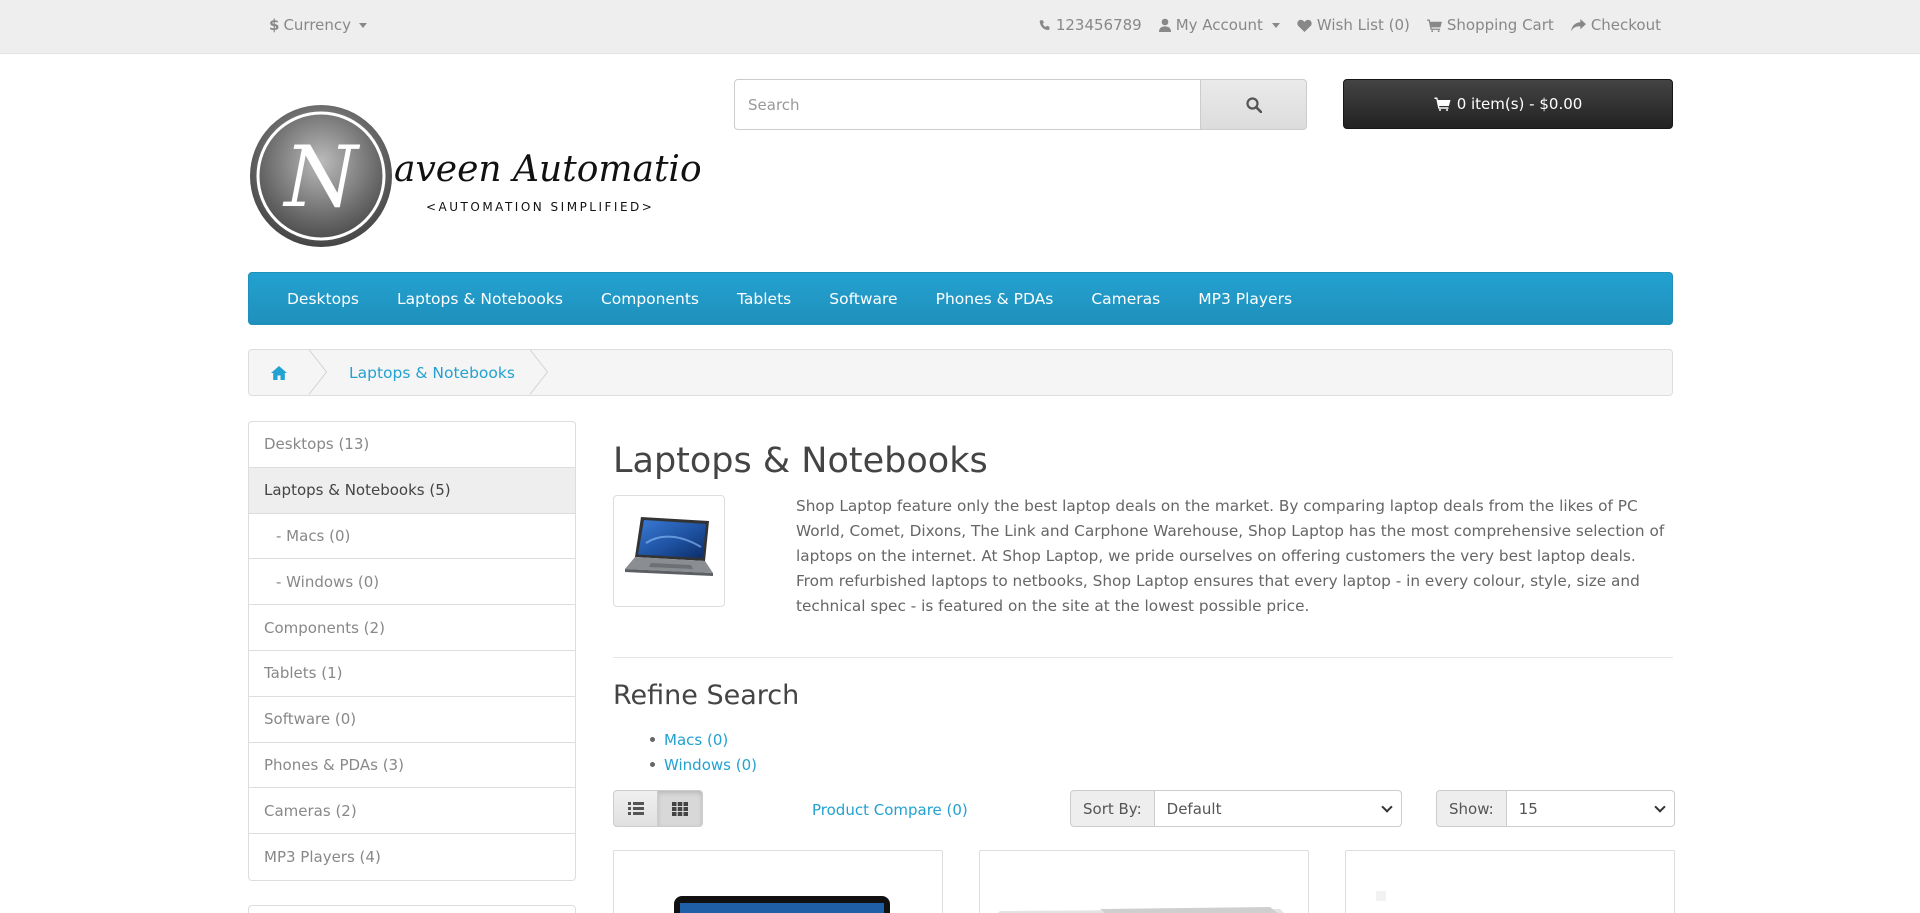 The height and width of the screenshot is (913, 1920). I want to click on menu-item-cameras: Cameras, so click(1125, 299).